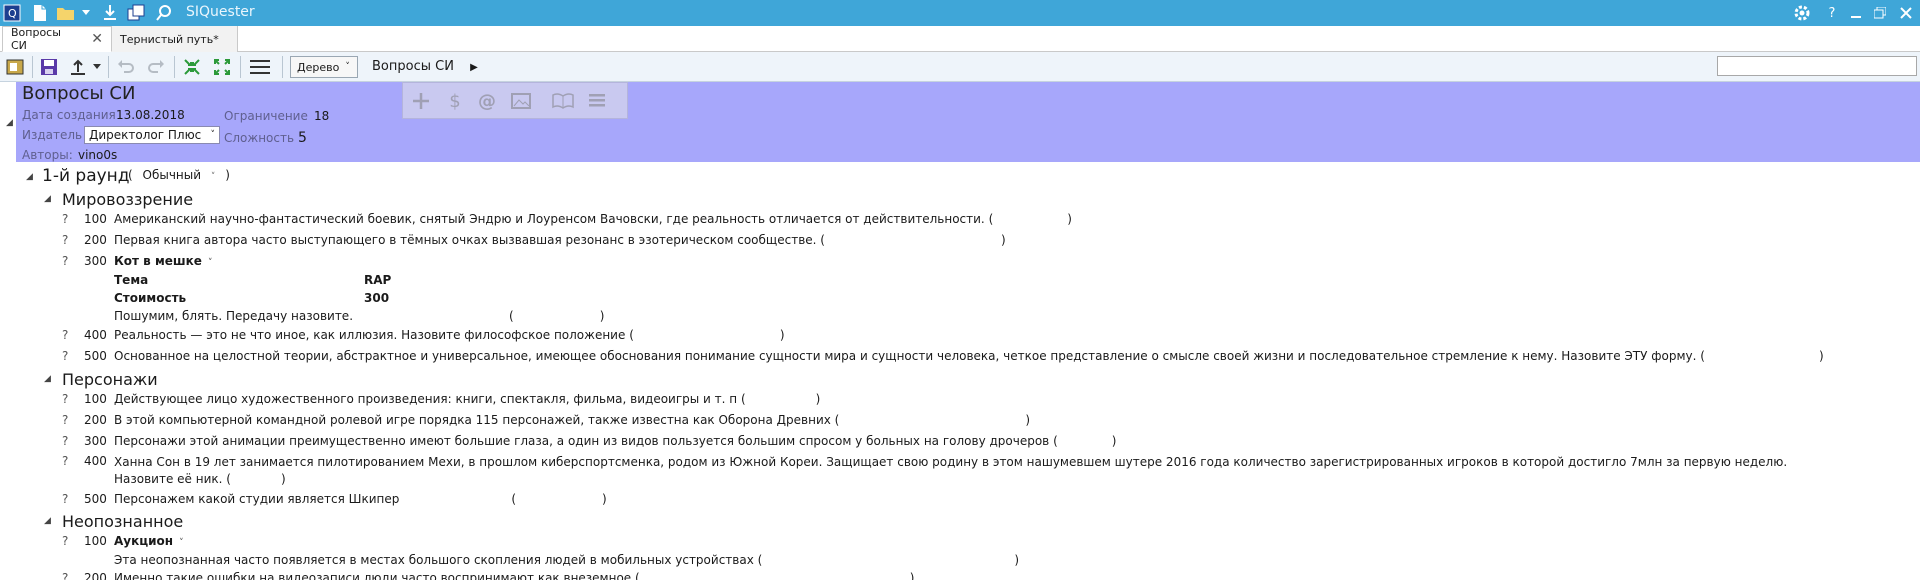  What do you see at coordinates (78, 67) in the screenshot?
I see `upload-icon` at bounding box center [78, 67].